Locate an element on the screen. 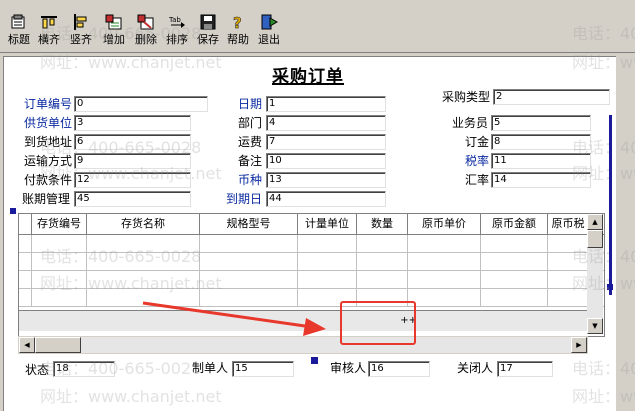  footer-handle is located at coordinates (314, 360).